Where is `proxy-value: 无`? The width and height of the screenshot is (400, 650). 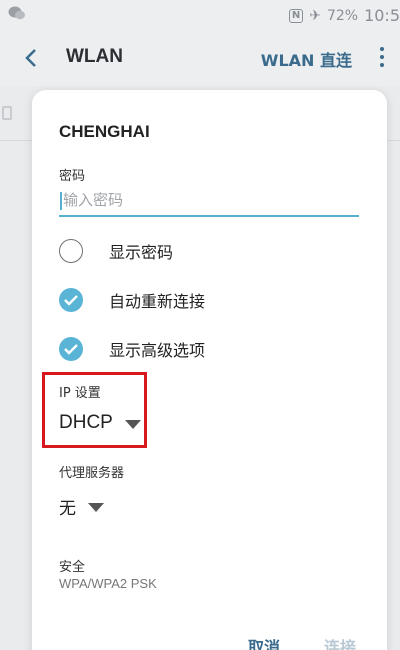 proxy-value: 无 is located at coordinates (67, 509).